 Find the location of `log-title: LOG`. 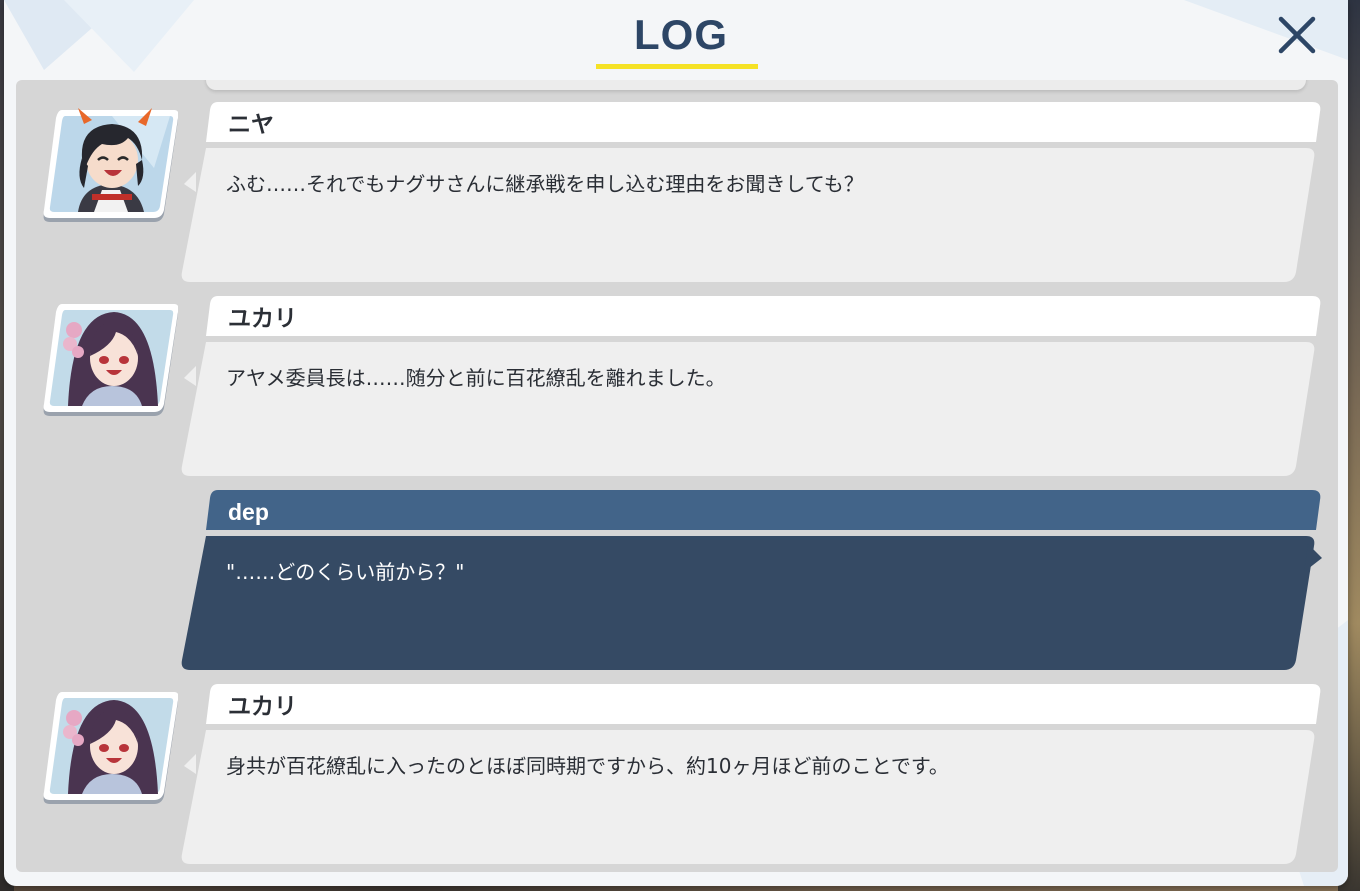

log-title: LOG is located at coordinates (681, 34).